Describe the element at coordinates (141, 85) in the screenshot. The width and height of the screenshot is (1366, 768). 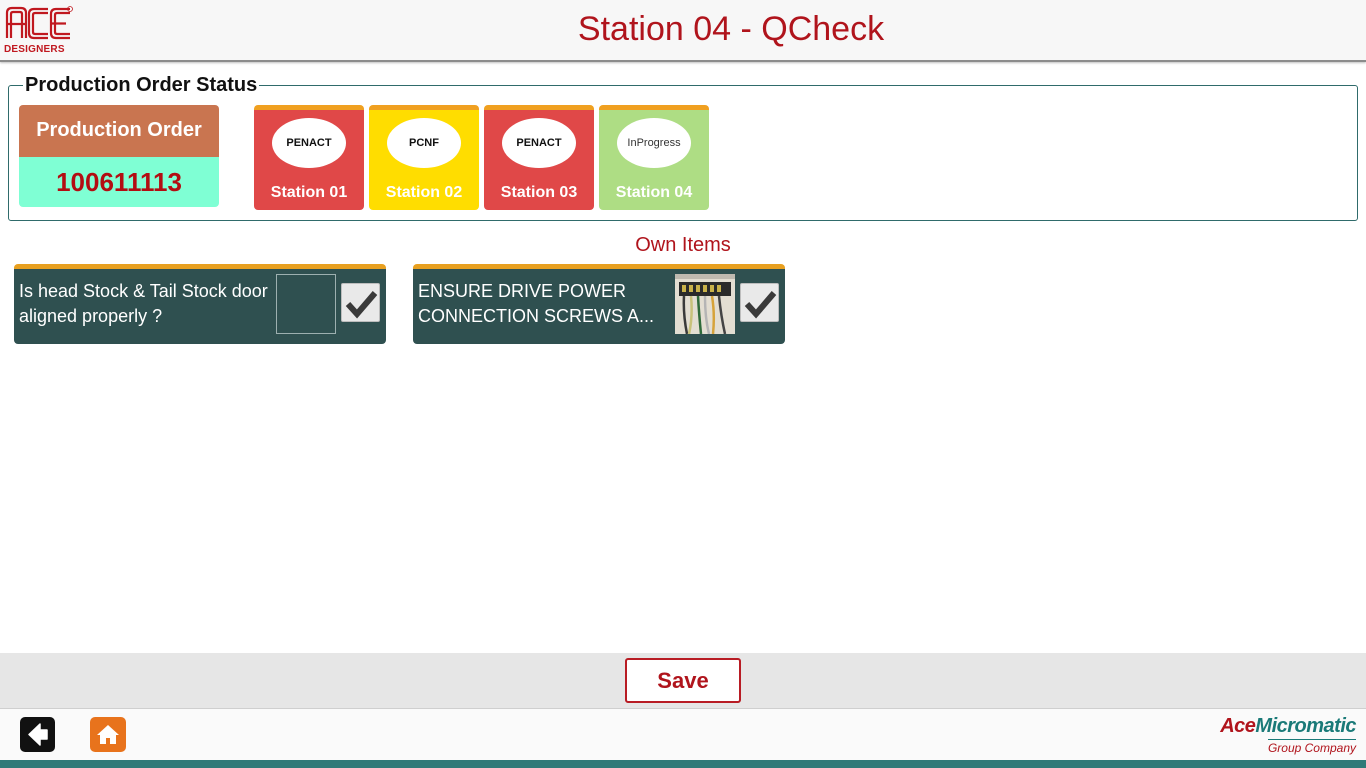
I see `status-panel-legend: Production Order Status` at that location.